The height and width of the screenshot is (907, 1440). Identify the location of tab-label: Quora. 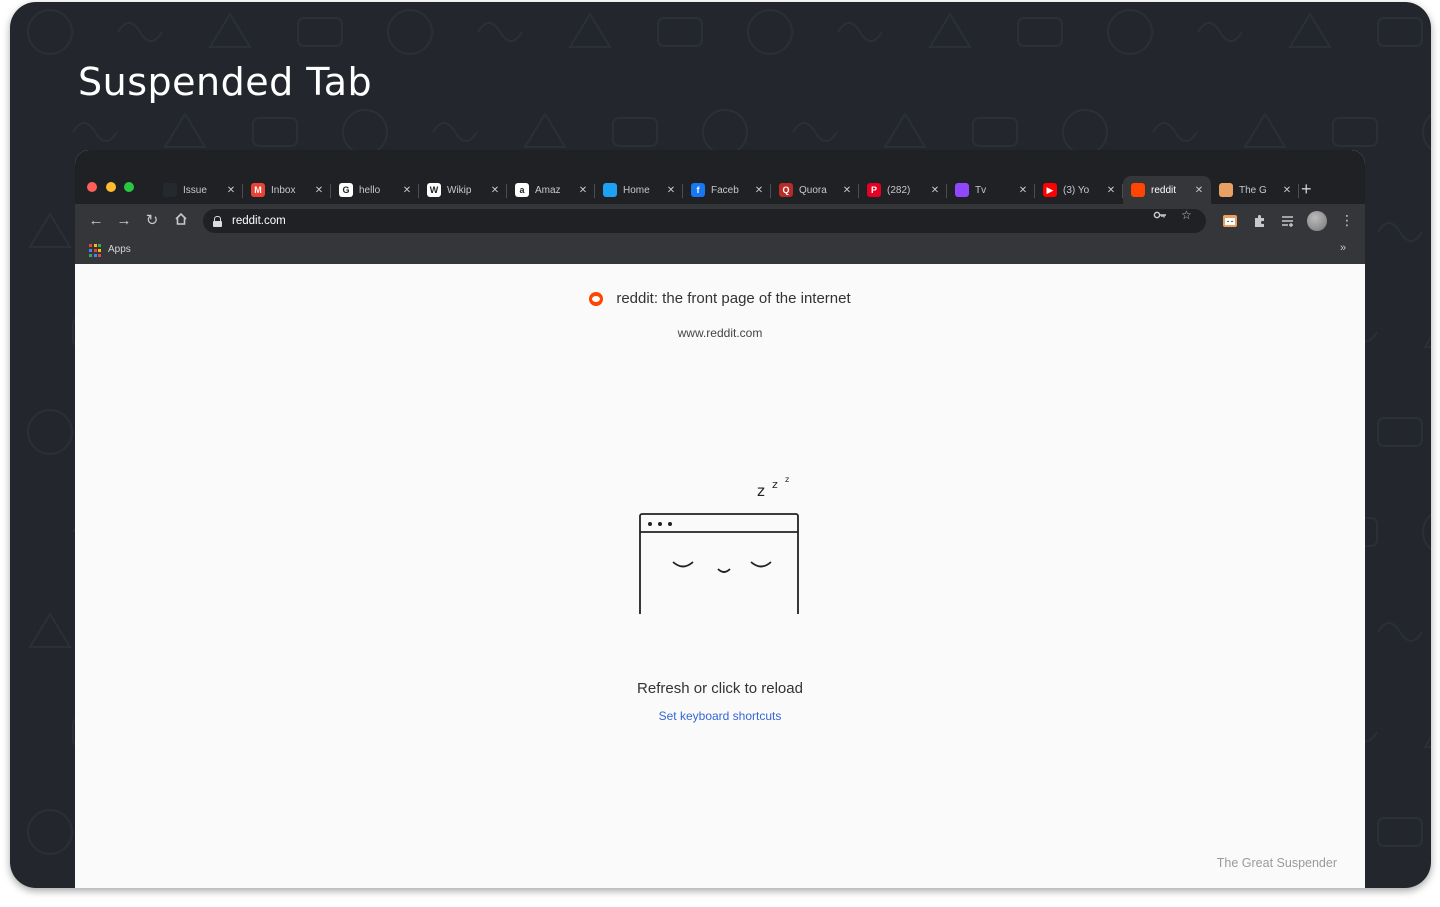
(813, 190).